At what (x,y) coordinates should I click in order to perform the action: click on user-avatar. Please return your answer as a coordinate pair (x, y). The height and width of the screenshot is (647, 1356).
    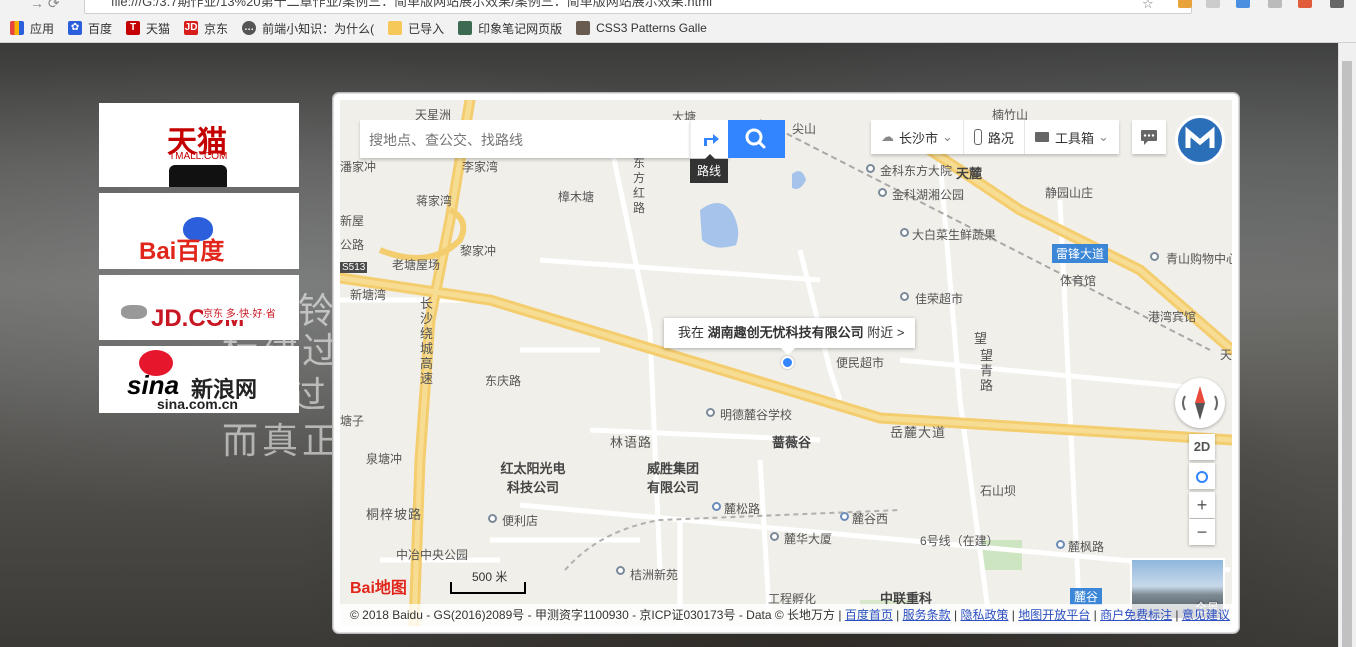
    Looking at the image, I should click on (1200, 140).